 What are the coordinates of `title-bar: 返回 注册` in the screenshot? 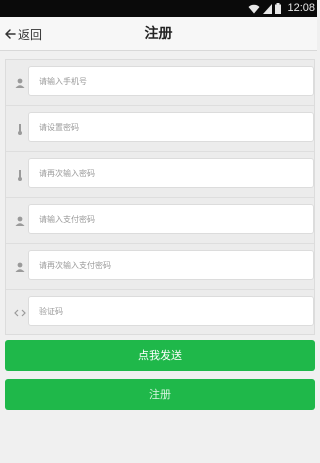 It's located at (158, 34).